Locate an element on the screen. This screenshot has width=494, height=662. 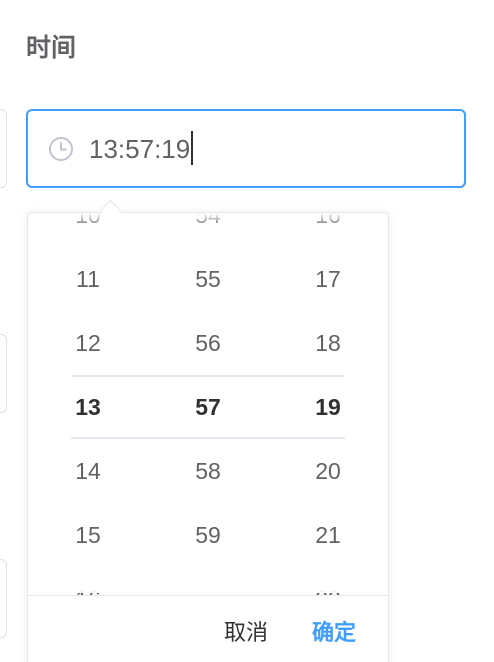
time-picker-footer: 取消 确定 is located at coordinates (208, 628).